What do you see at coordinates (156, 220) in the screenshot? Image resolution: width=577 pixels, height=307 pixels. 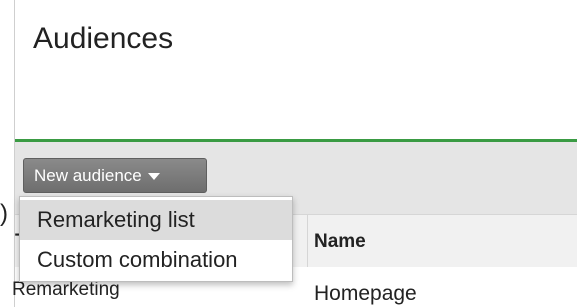 I see `menu-item-remarketing-list: Remarketing list` at bounding box center [156, 220].